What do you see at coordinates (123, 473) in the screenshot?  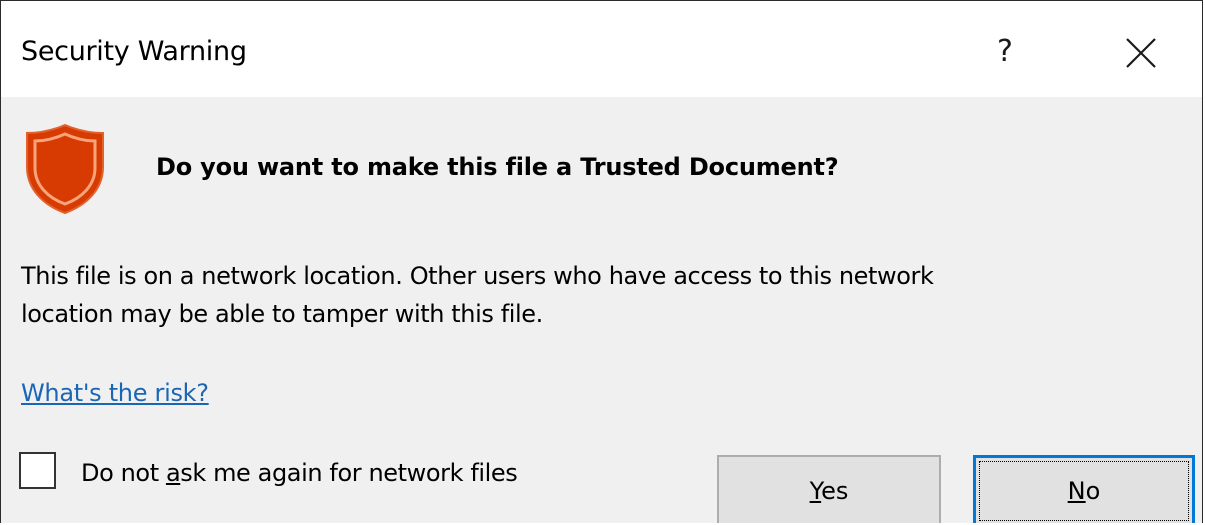 I see `label-part-1: Do not` at bounding box center [123, 473].